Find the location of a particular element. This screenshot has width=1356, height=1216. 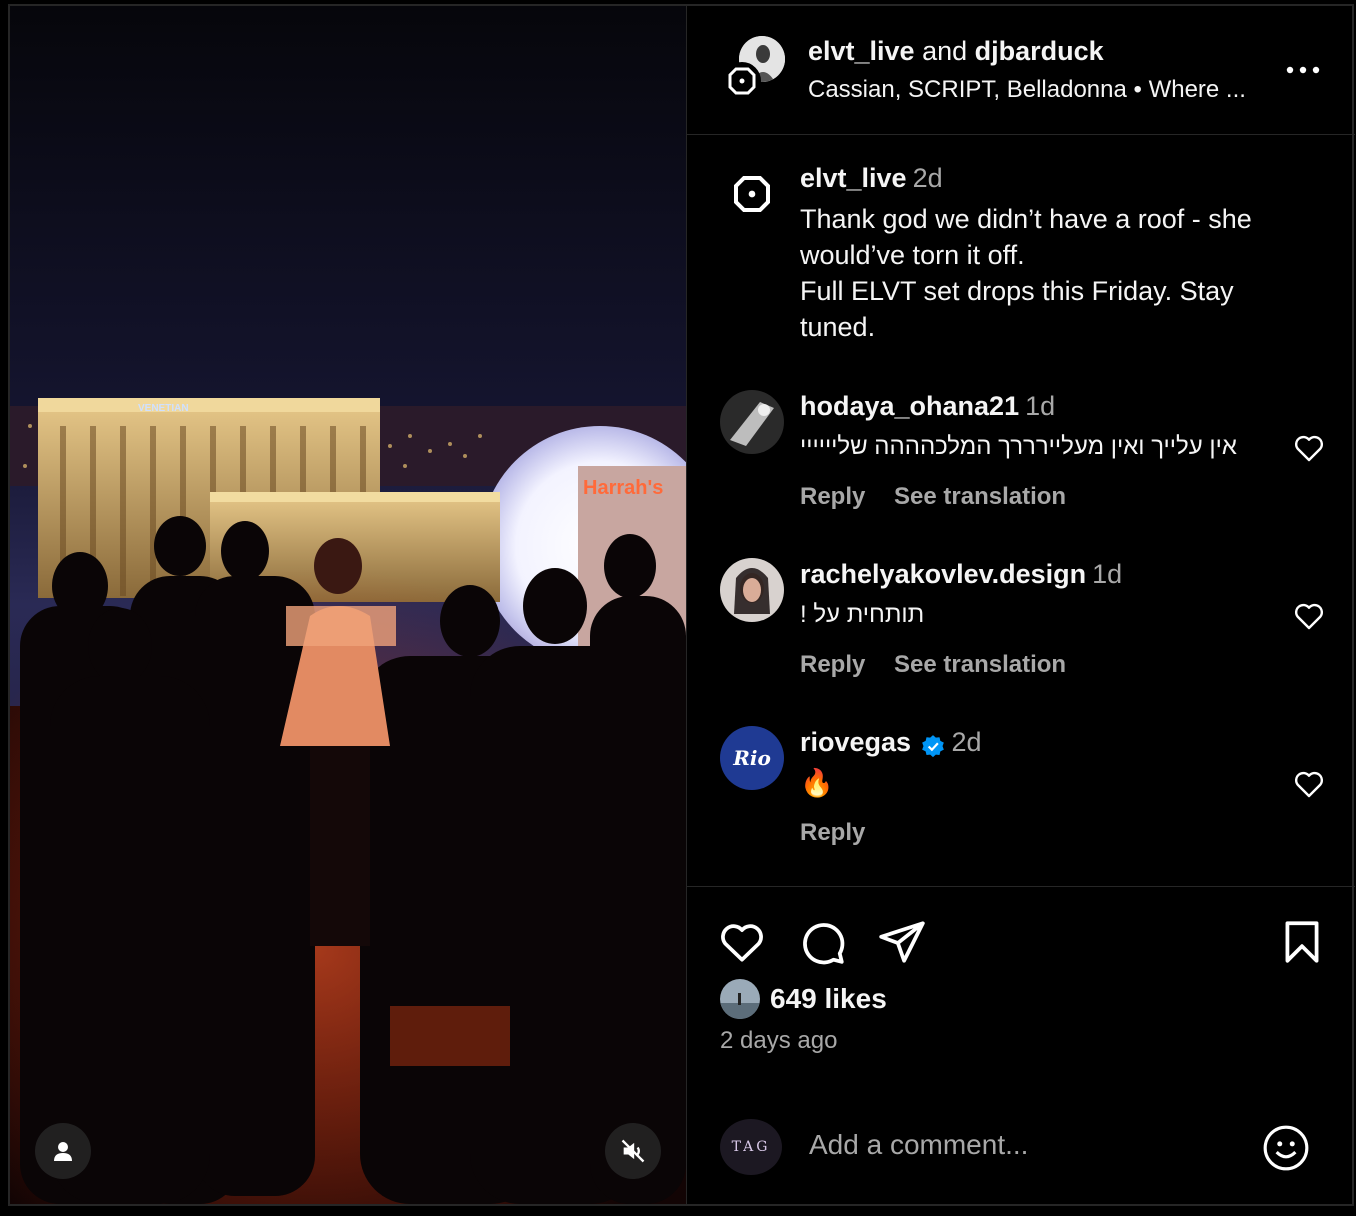

emoji-smiley-icon is located at coordinates (1286, 1148).